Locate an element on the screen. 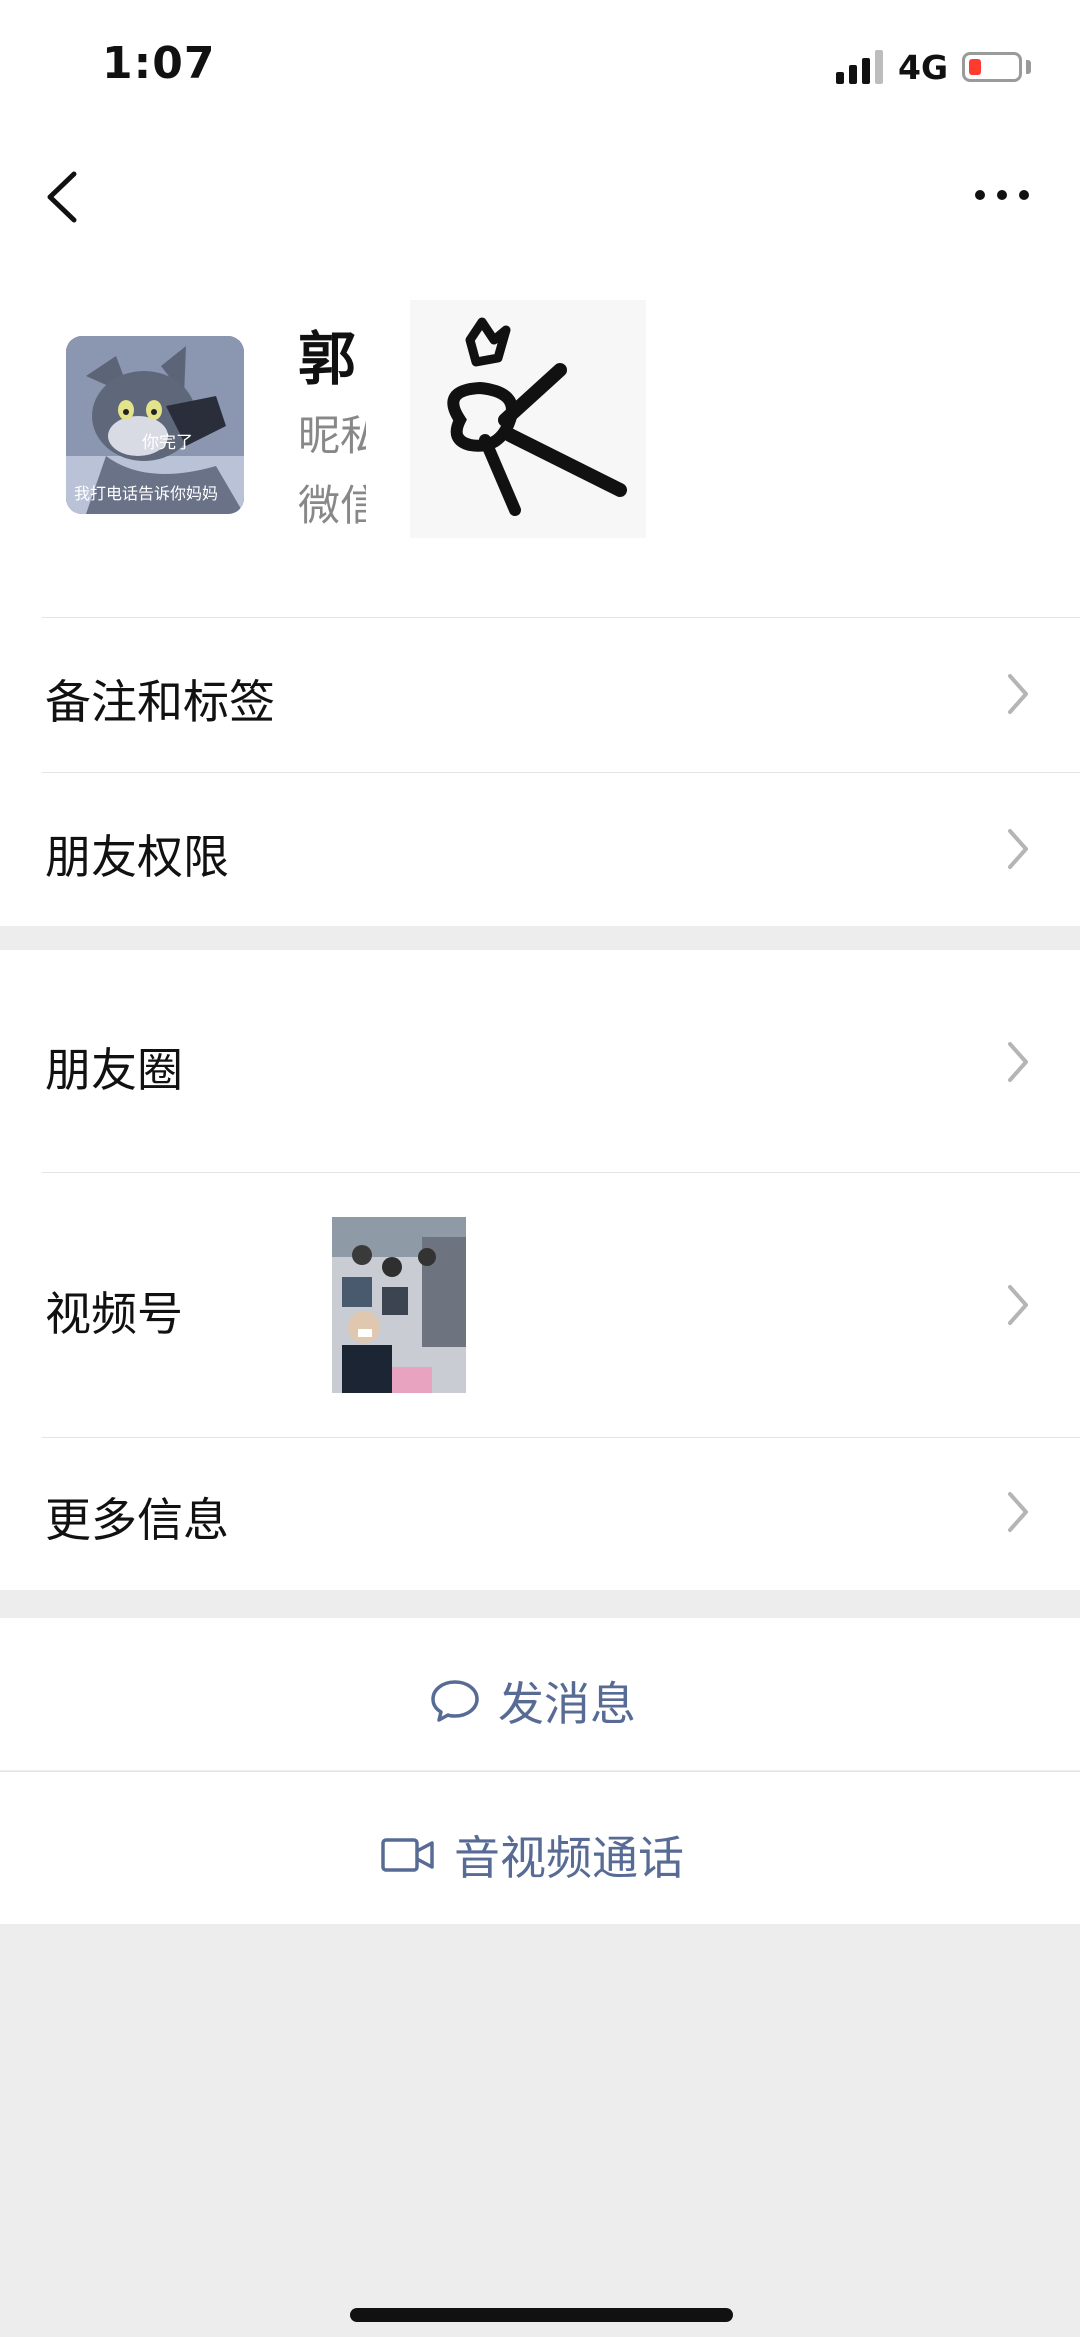 The height and width of the screenshot is (2337, 1080). home-indicator is located at coordinates (541, 2315).